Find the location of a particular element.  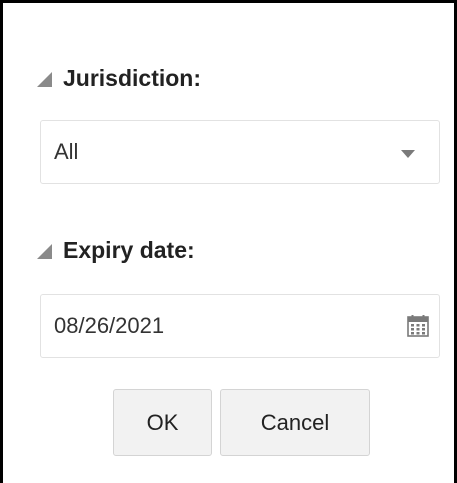

expiry-date-label: Expiry date: is located at coordinates (116, 250).